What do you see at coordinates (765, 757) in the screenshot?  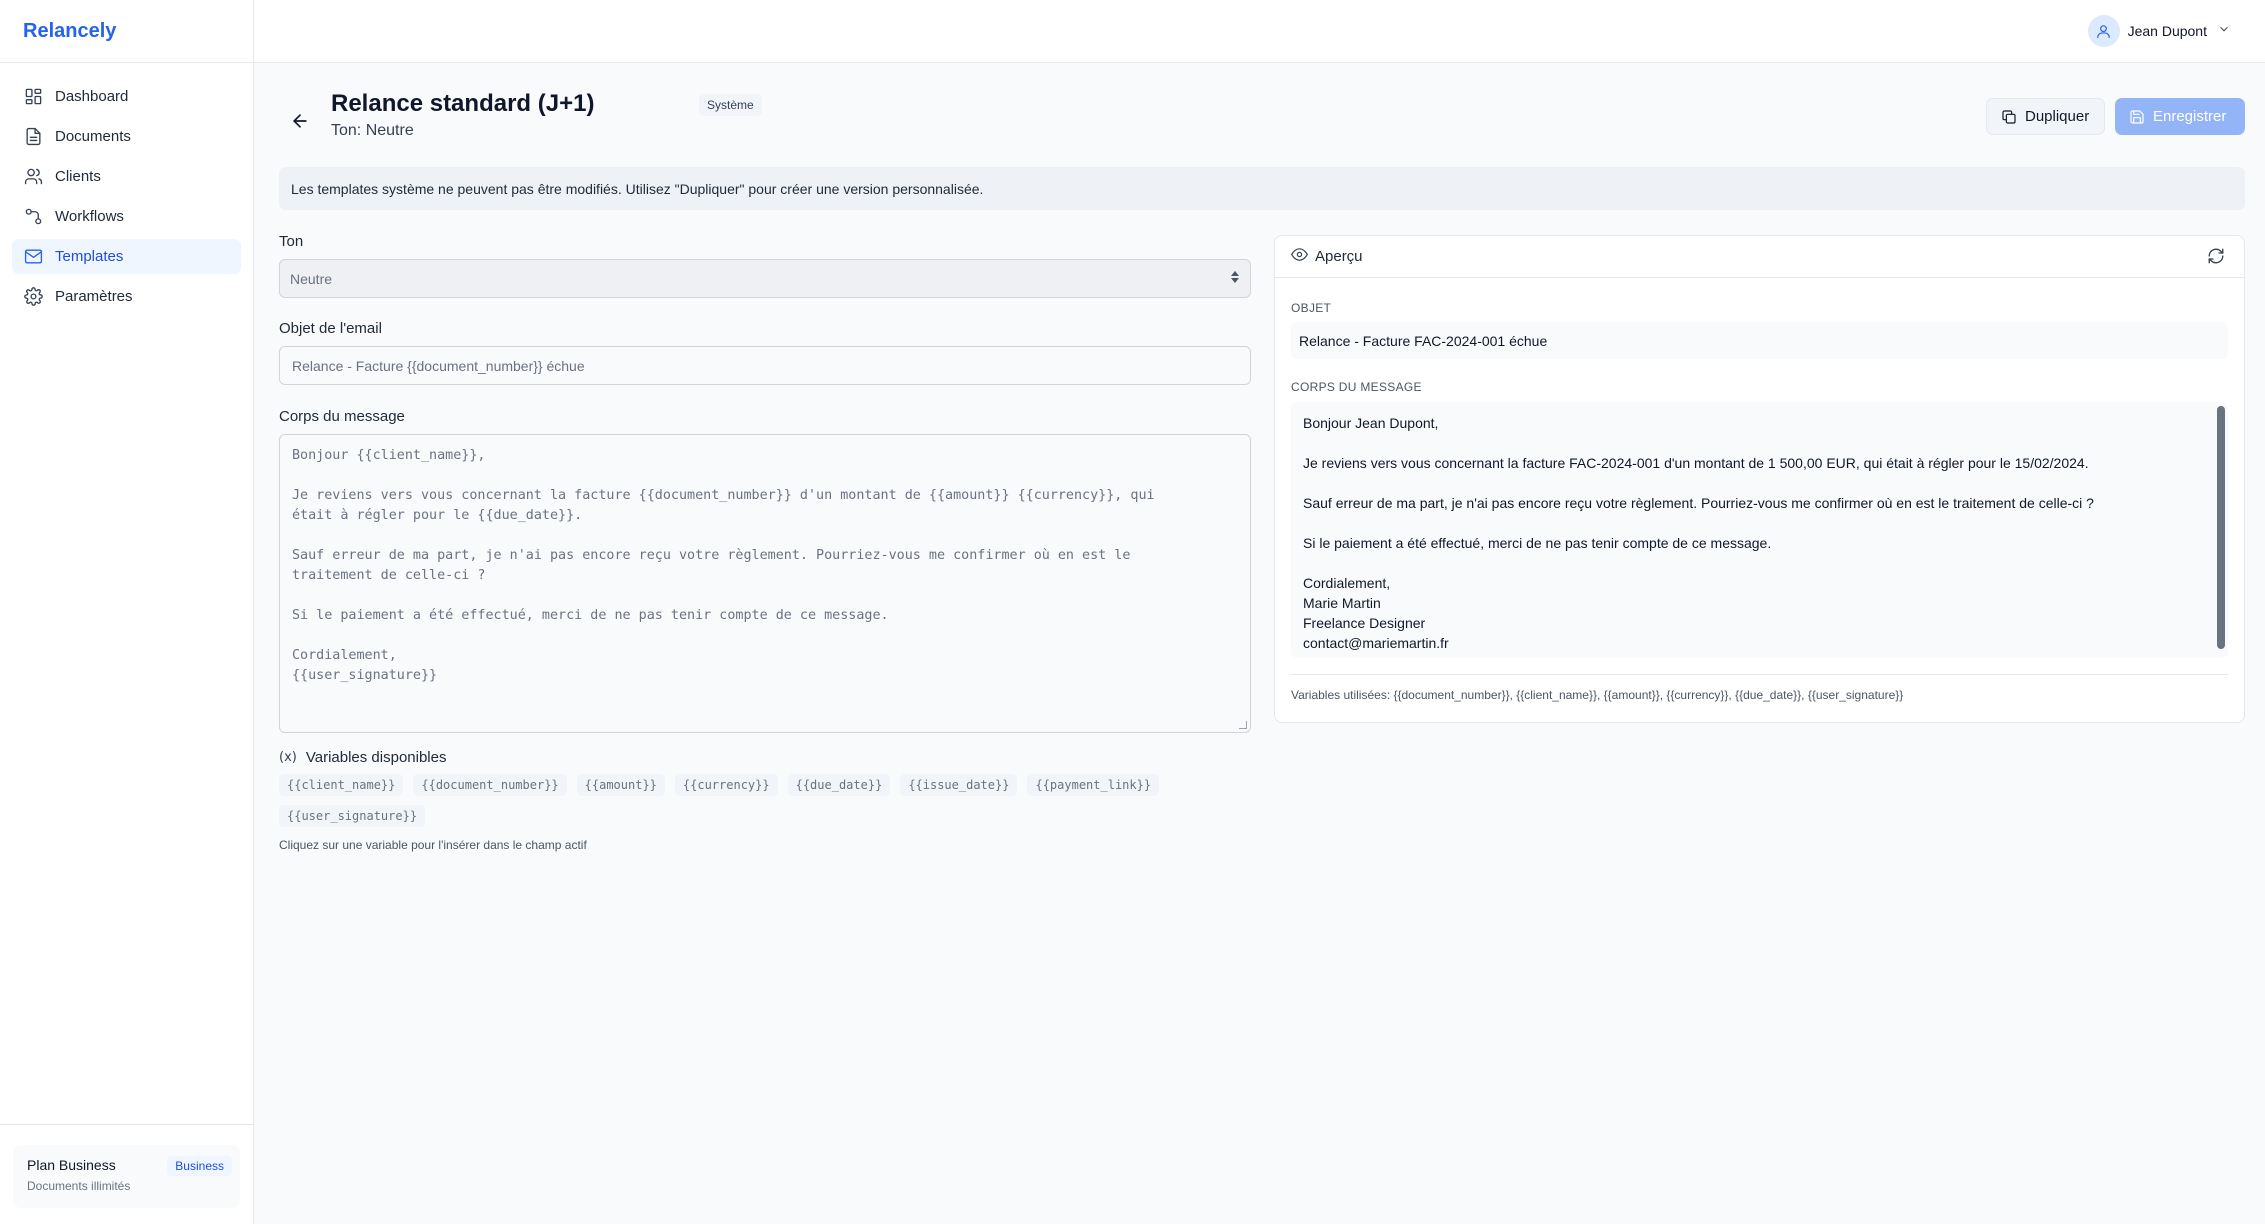 I see `variables-header: (x) Variables disponibles` at bounding box center [765, 757].